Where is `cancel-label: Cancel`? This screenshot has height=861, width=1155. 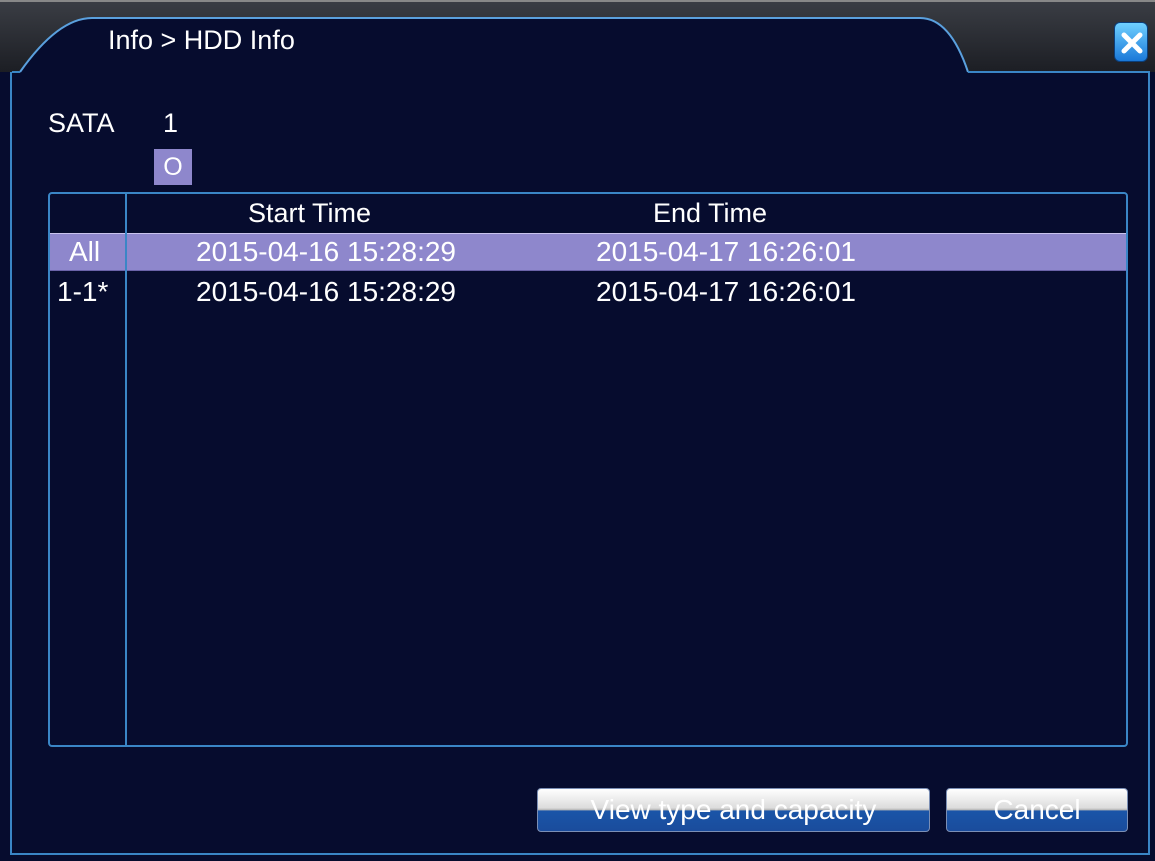 cancel-label: Cancel is located at coordinates (1037, 809).